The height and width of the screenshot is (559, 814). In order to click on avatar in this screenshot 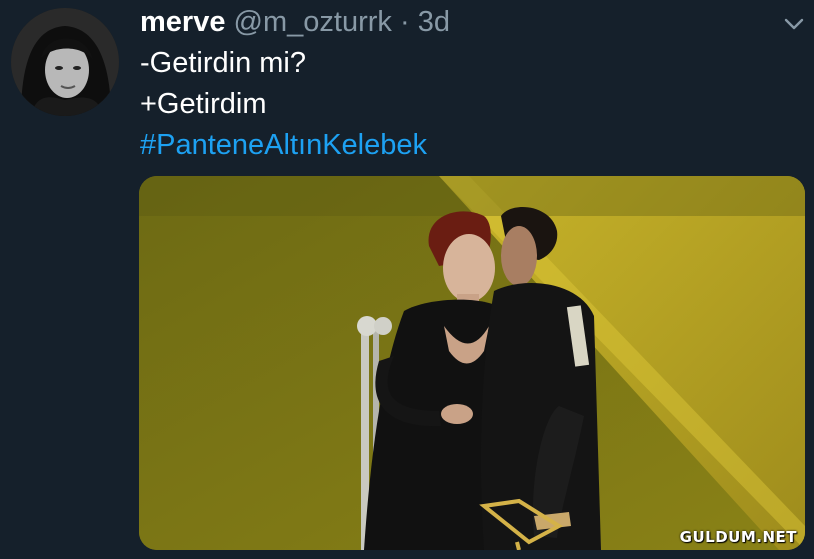, I will do `click(65, 62)`.